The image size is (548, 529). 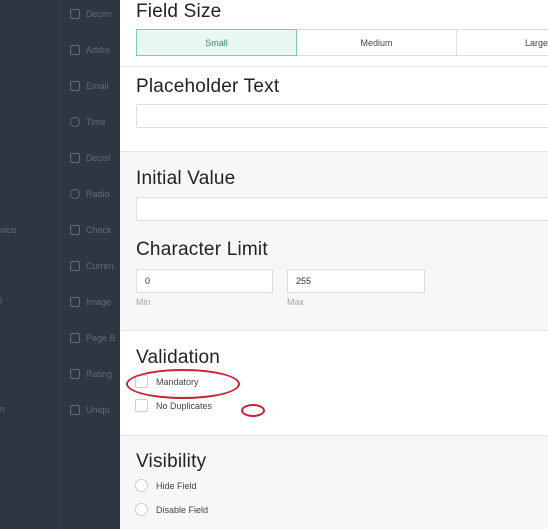 What do you see at coordinates (75, 122) in the screenshot?
I see `clock-icon` at bounding box center [75, 122].